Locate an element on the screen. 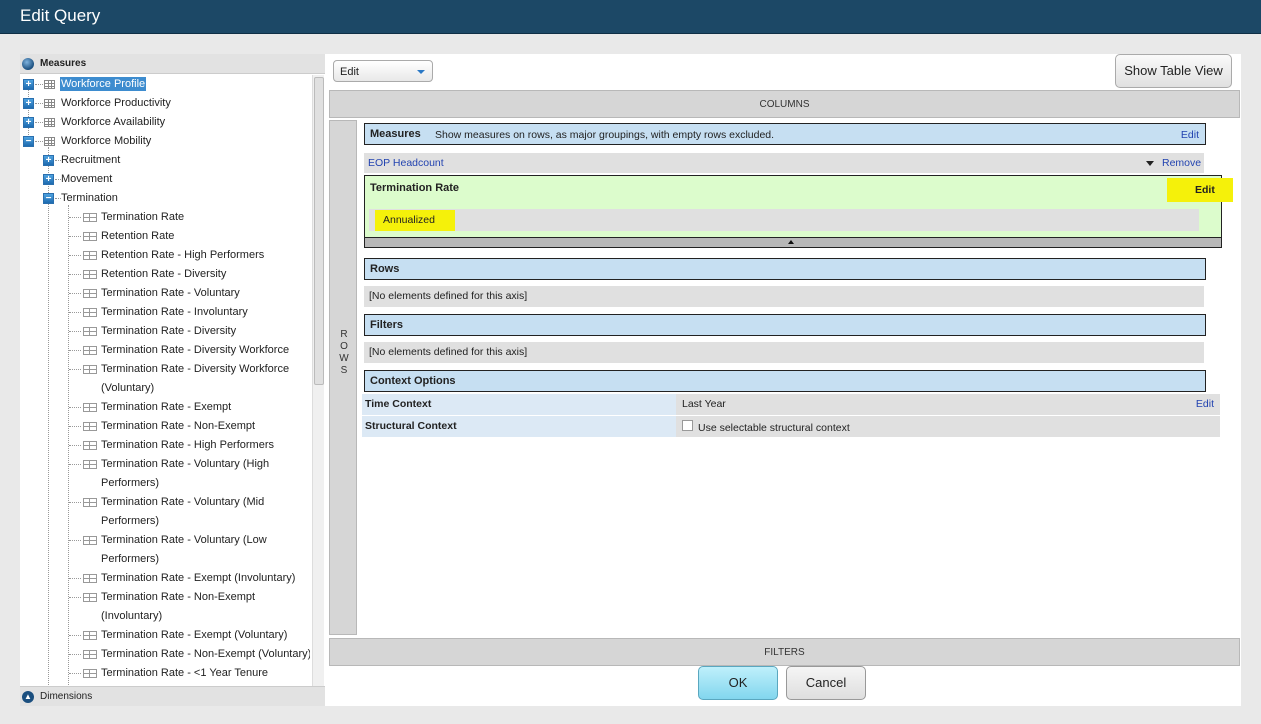 The width and height of the screenshot is (1261, 724). tree-item-measure: Retention Rate - High Performers is located at coordinates (165, 255).